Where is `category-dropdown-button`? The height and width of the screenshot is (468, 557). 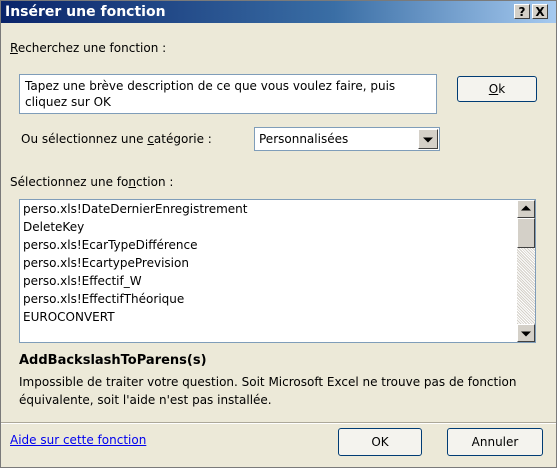 category-dropdown-button is located at coordinates (428, 139).